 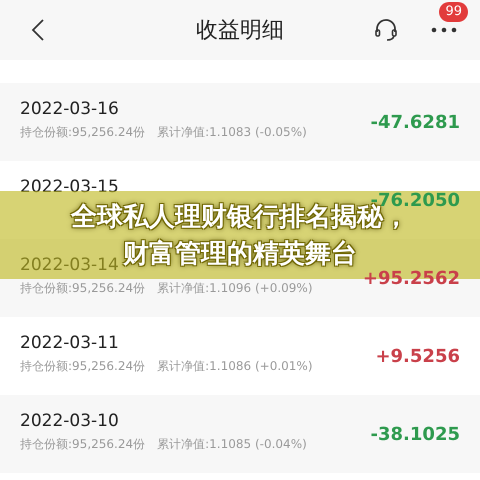 I want to click on holding-detail: 持仓份额:95,256.24份 累计净值:1.1096 (+0.09%), so click(x=166, y=288).